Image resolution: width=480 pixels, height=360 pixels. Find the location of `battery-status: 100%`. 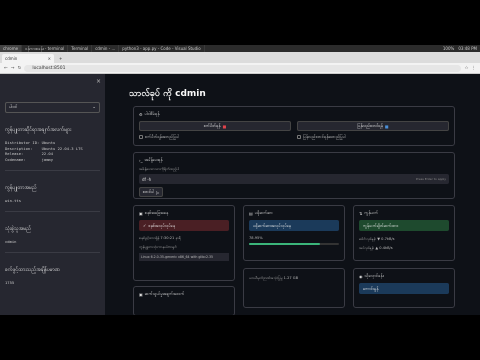

battery-status: 100% is located at coordinates (448, 48).